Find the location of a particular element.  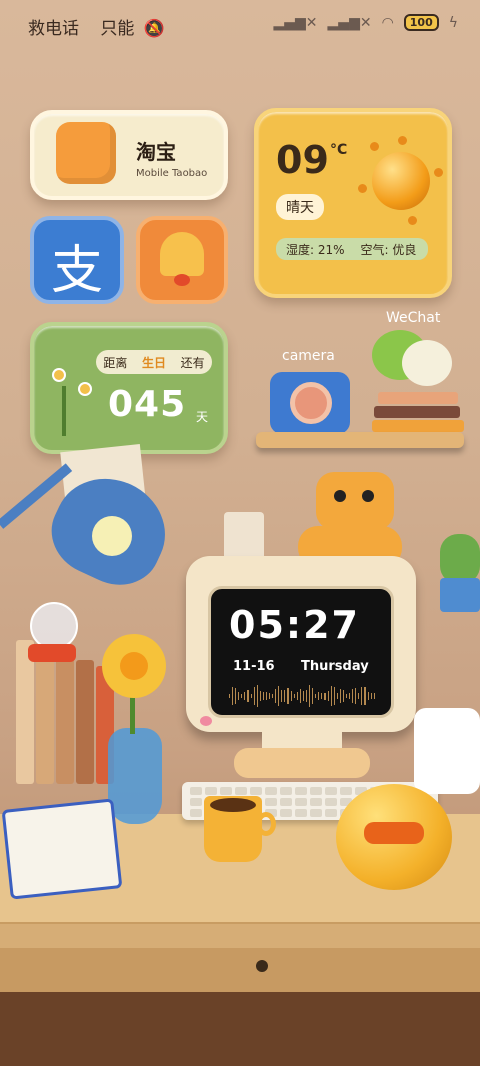

floor is located at coordinates (240, 1029).